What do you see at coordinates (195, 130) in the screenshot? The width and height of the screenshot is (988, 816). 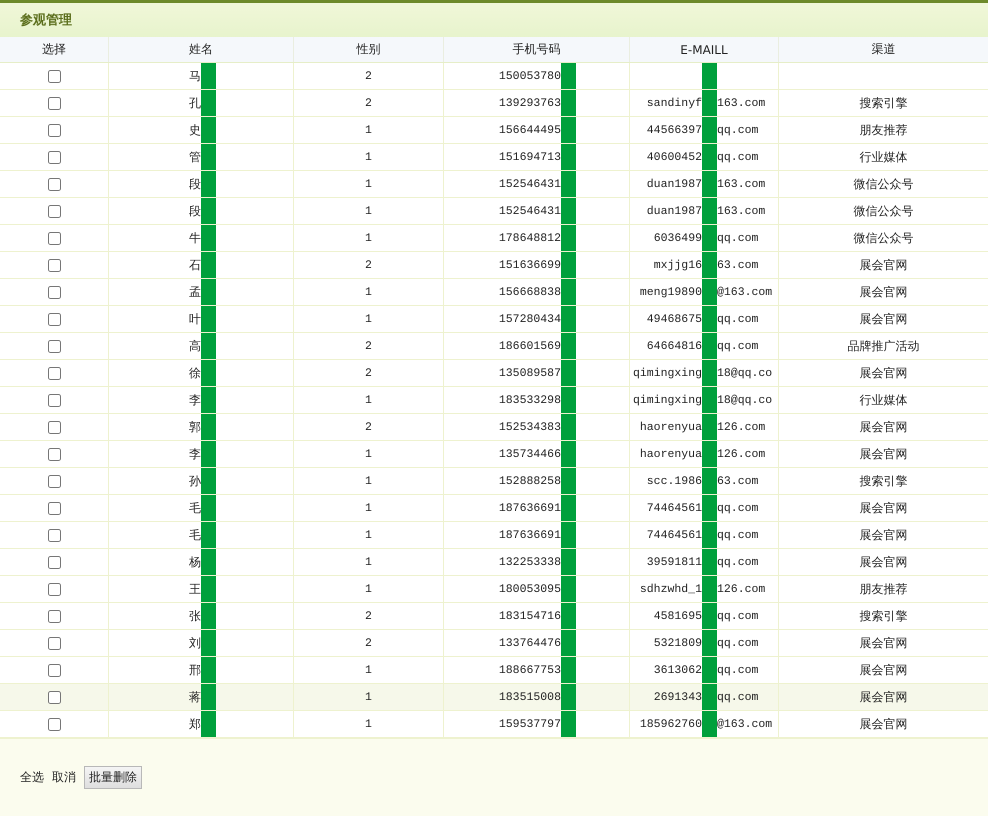 I see `name-cell: 史` at bounding box center [195, 130].